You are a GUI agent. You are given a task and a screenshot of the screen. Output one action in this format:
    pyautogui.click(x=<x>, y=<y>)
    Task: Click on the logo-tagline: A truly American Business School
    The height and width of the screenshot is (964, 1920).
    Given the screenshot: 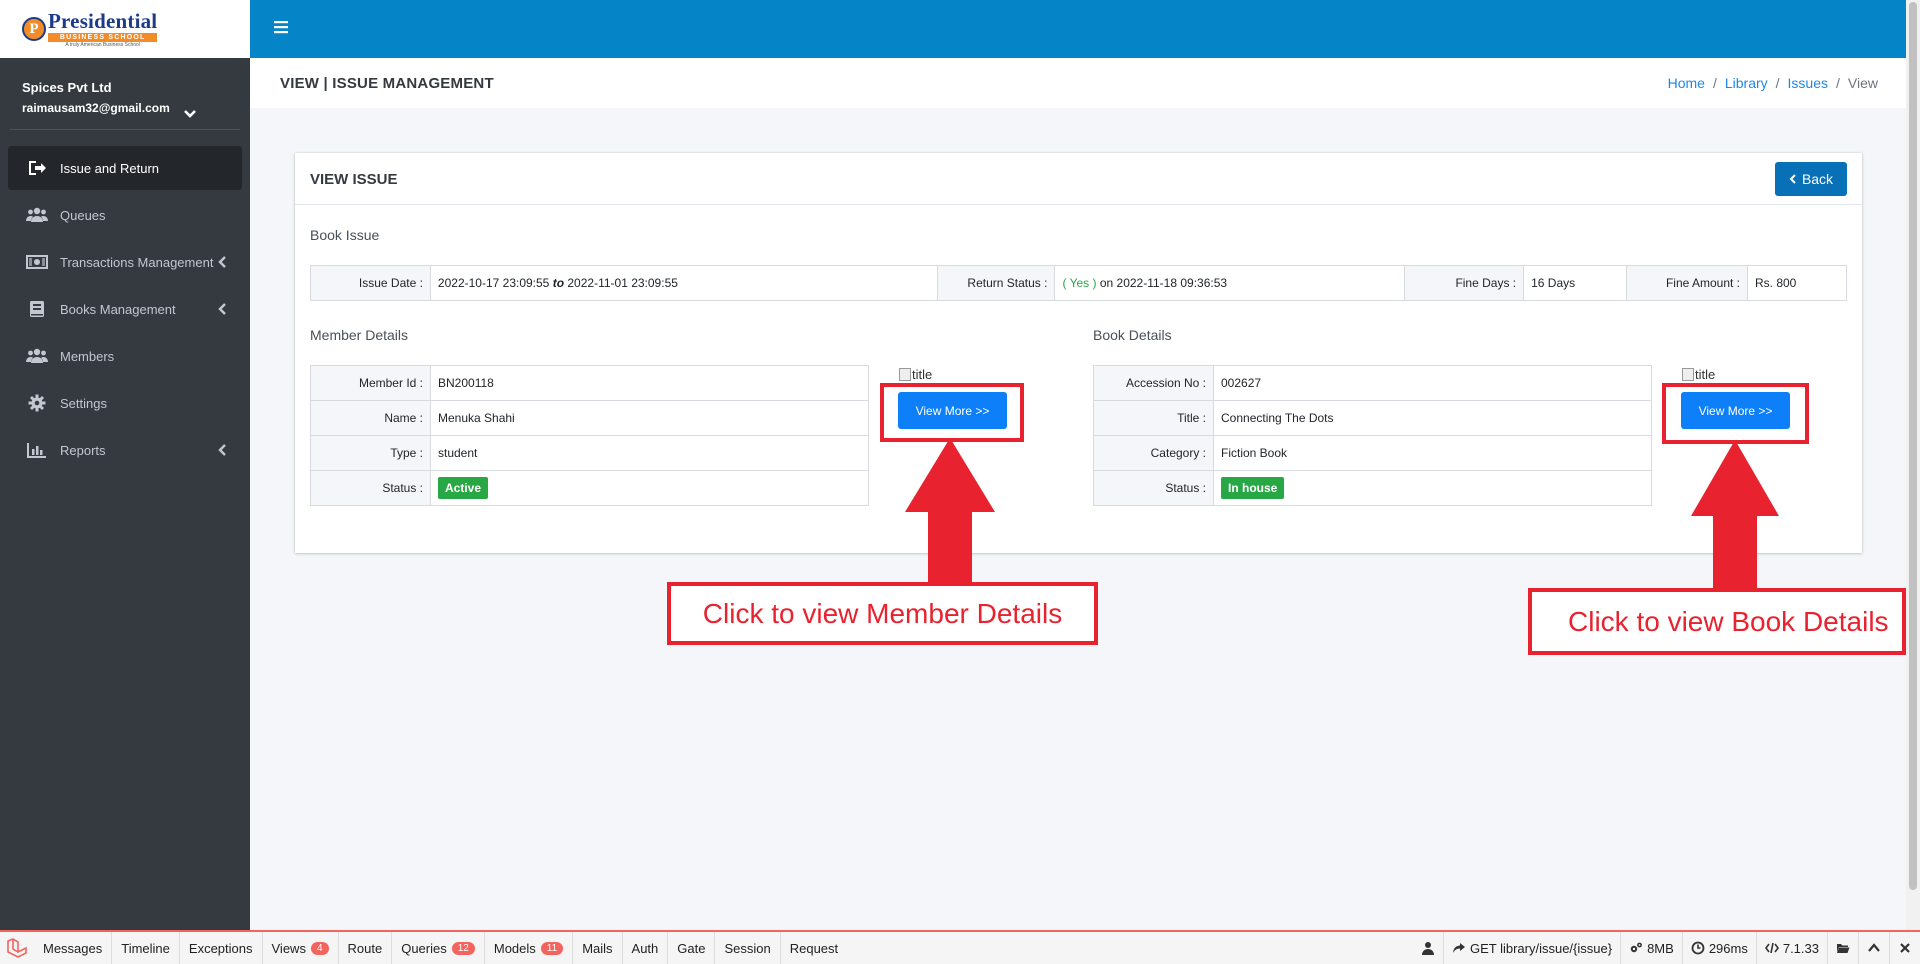 What is the action you would take?
    pyautogui.click(x=102, y=44)
    